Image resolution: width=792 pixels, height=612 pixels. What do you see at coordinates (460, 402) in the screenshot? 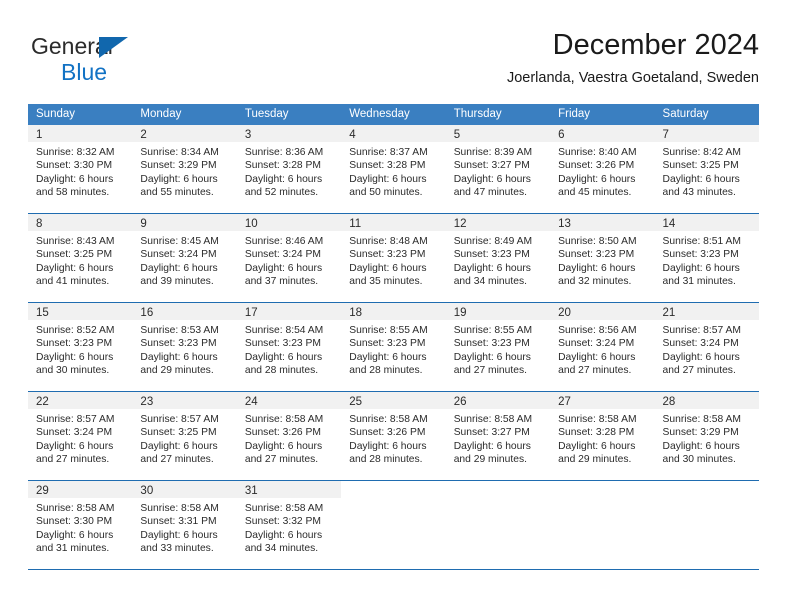
I see `day-number: 26` at bounding box center [460, 402].